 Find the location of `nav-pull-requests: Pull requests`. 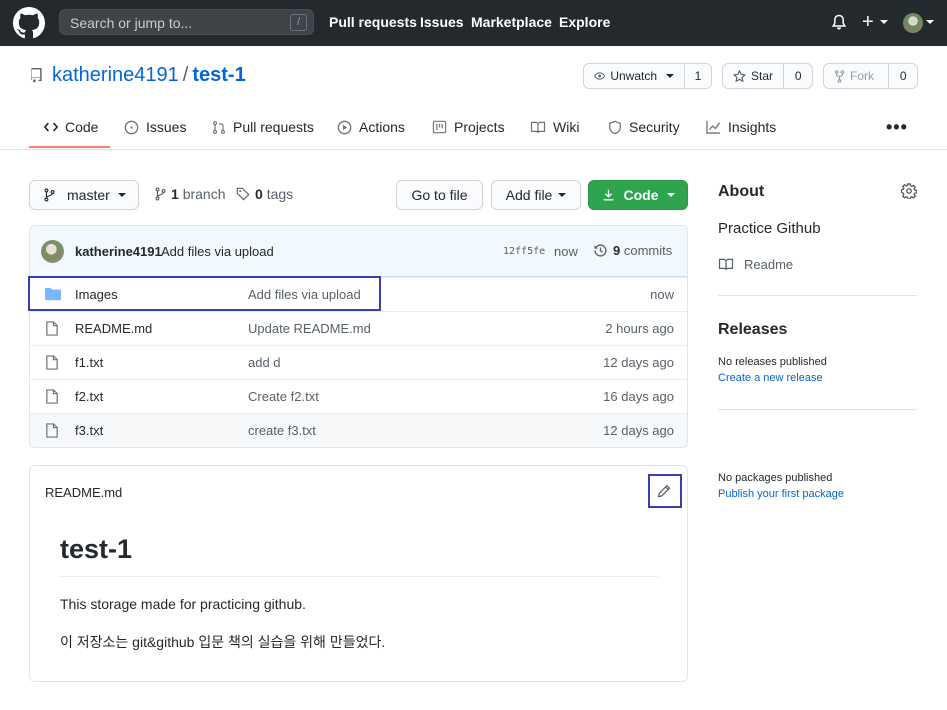

nav-pull-requests: Pull requests is located at coordinates (373, 22).